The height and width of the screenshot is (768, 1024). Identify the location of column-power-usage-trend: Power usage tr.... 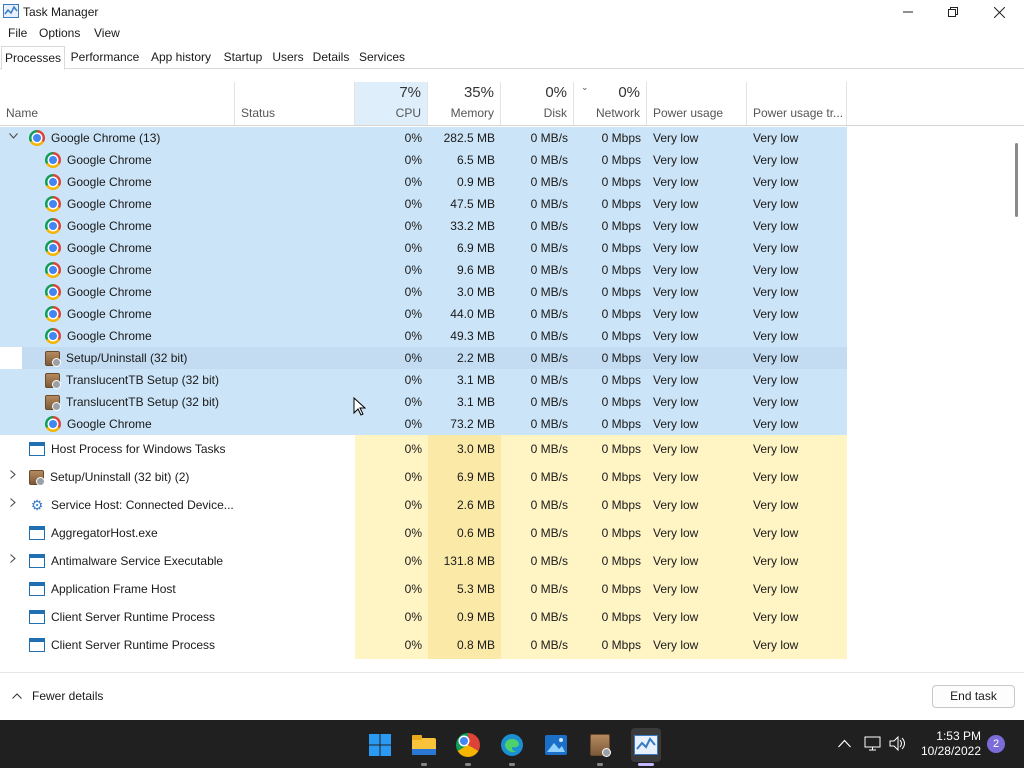
(797, 103).